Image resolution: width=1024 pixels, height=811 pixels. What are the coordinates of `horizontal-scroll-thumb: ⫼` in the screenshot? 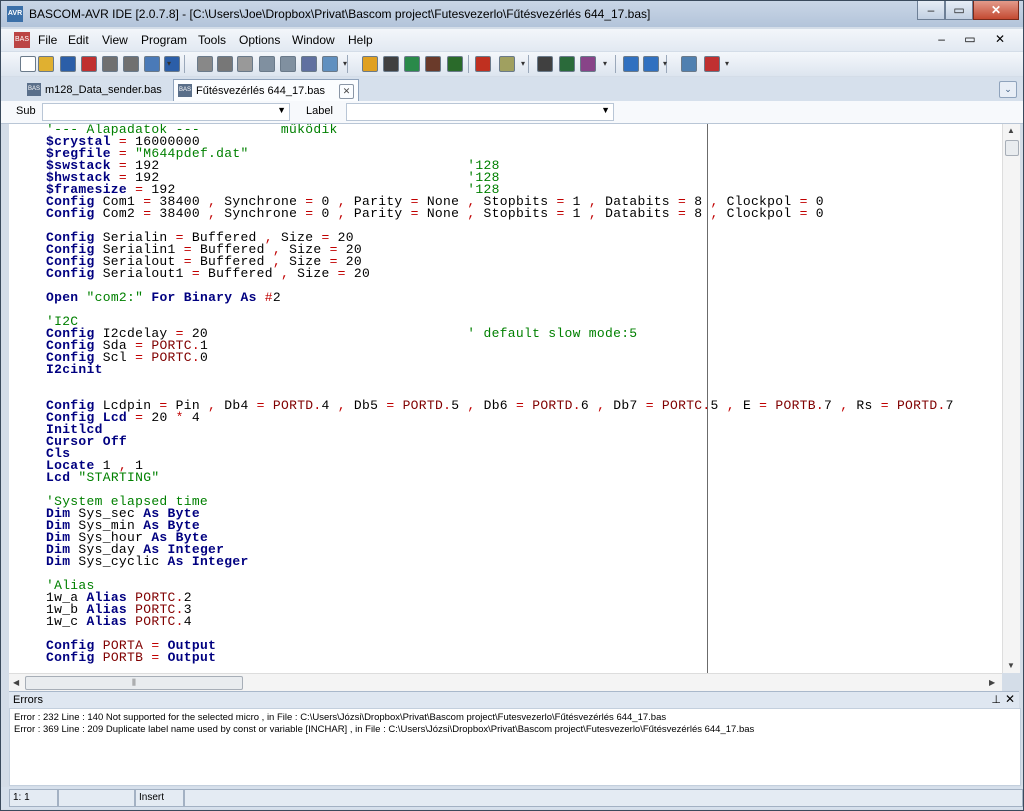 It's located at (134, 683).